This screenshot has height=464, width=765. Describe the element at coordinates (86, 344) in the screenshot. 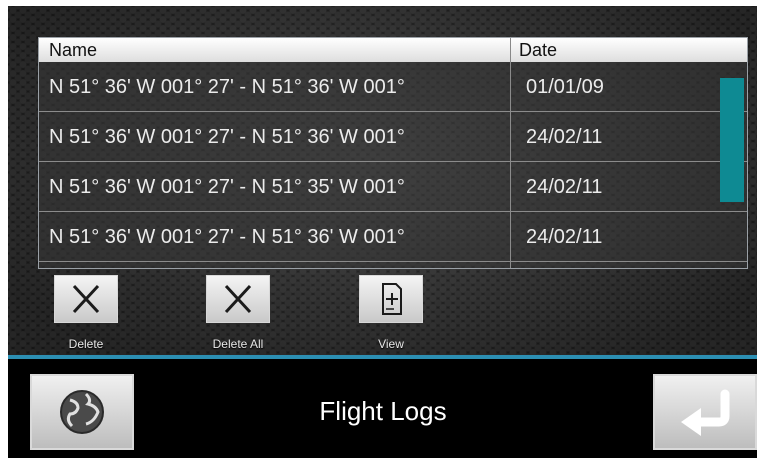

I see `delete-button-label: Delete` at that location.